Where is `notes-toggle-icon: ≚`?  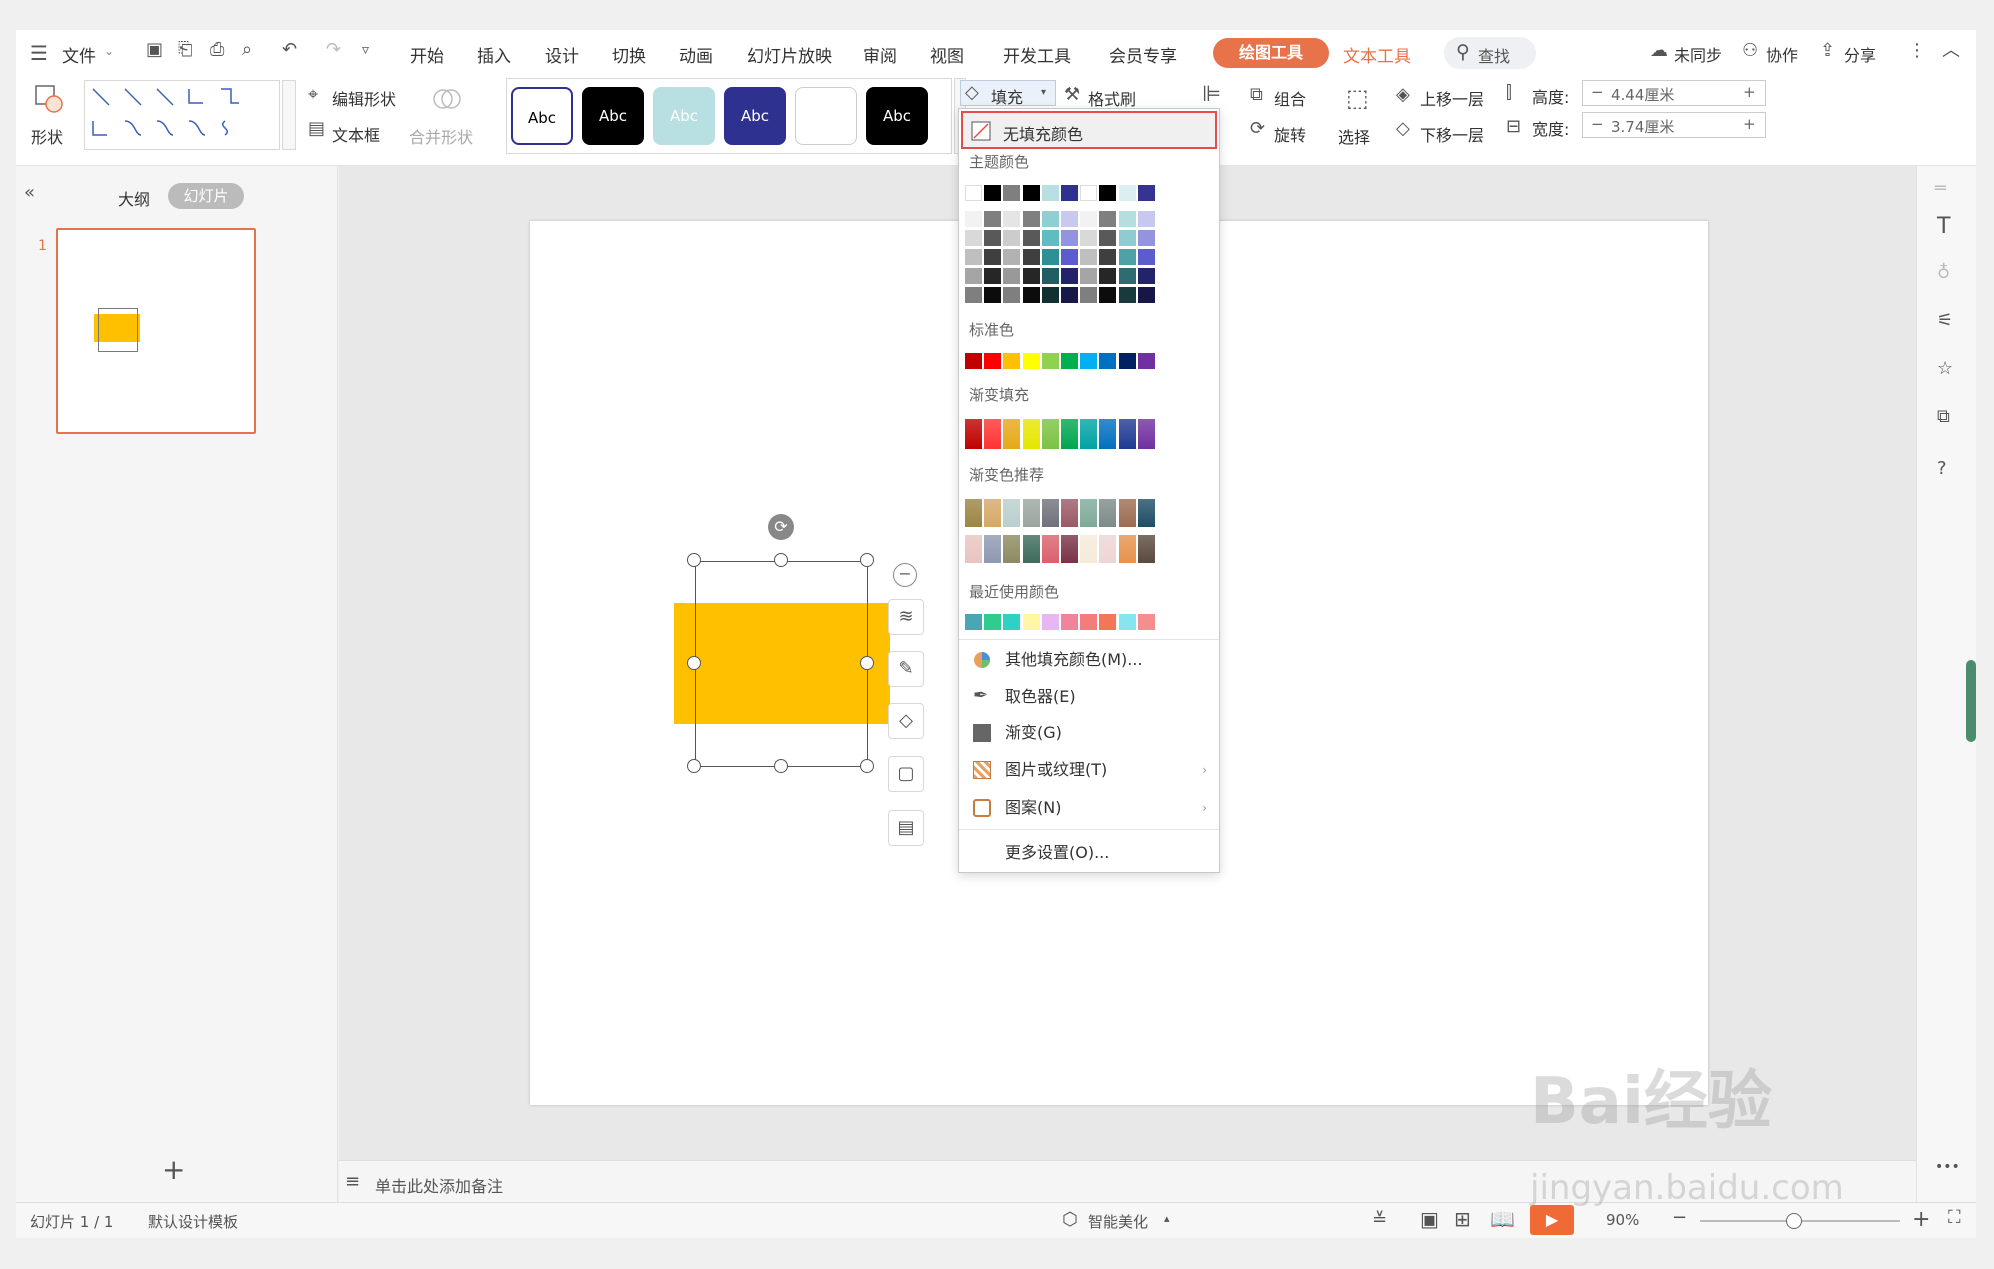 notes-toggle-icon: ≚ is located at coordinates (1379, 1220).